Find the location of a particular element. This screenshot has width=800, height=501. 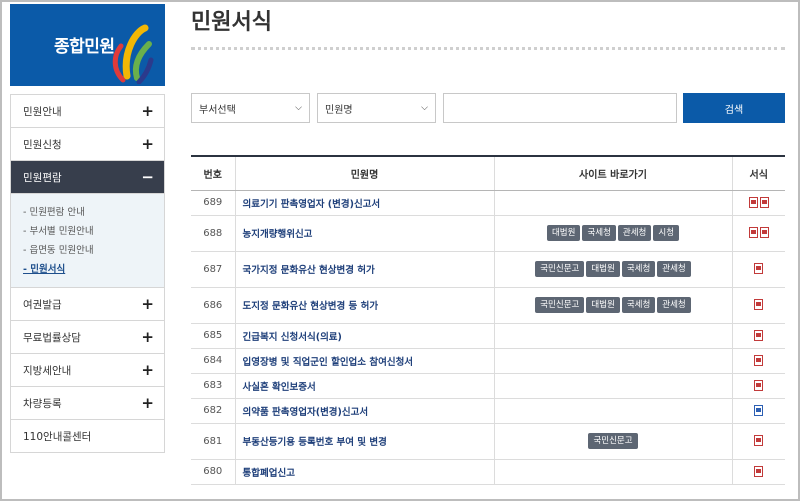

table-row: 682 의약품 판촉영업자(변경)신고서 is located at coordinates (488, 411).